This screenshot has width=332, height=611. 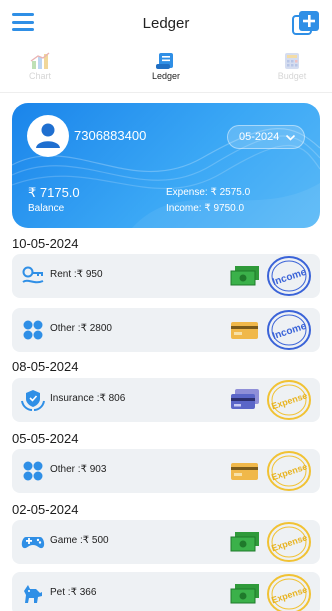 What do you see at coordinates (73, 592) in the screenshot?
I see `transaction-text: Pet :₹ 366` at bounding box center [73, 592].